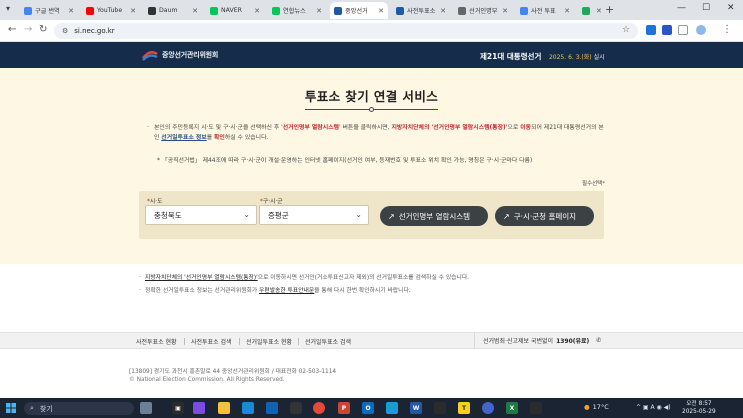 The height and width of the screenshot is (418, 743). What do you see at coordinates (434, 216) in the screenshot?
I see `voter-list-system-button: ↗ 선거인명부 열람시스템` at bounding box center [434, 216].